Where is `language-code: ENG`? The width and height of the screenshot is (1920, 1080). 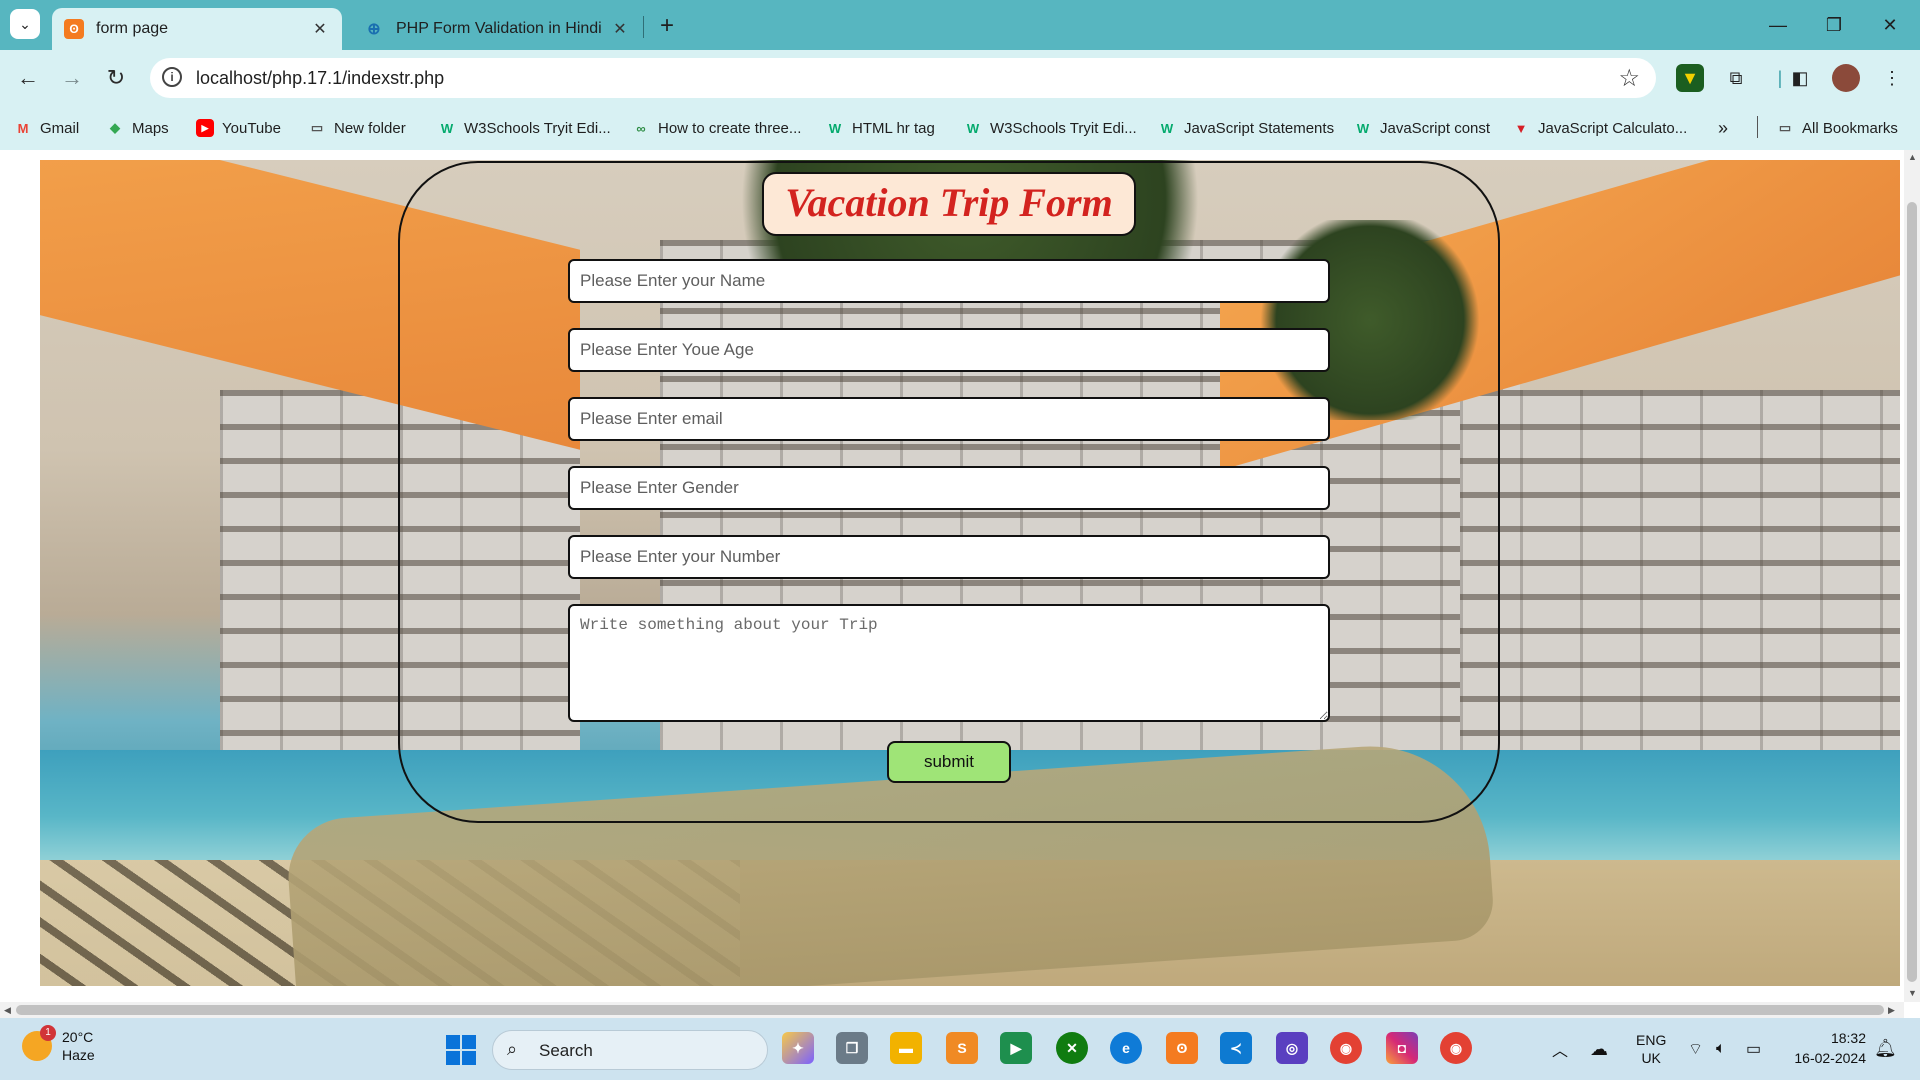
language-code: ENG is located at coordinates (1651, 1040).